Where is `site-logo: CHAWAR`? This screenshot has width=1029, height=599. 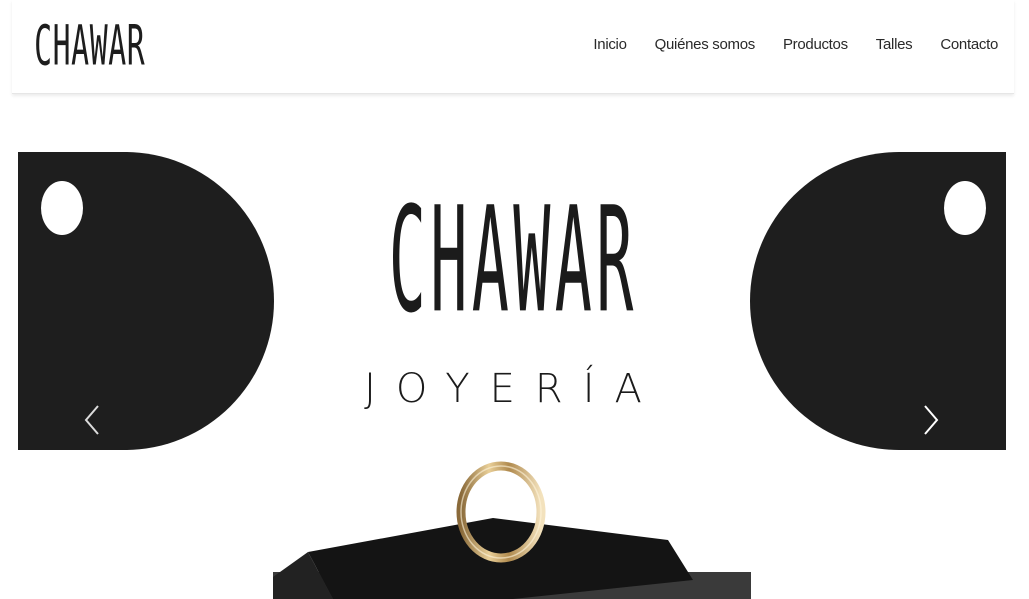
site-logo: CHAWAR is located at coordinates (90, 46).